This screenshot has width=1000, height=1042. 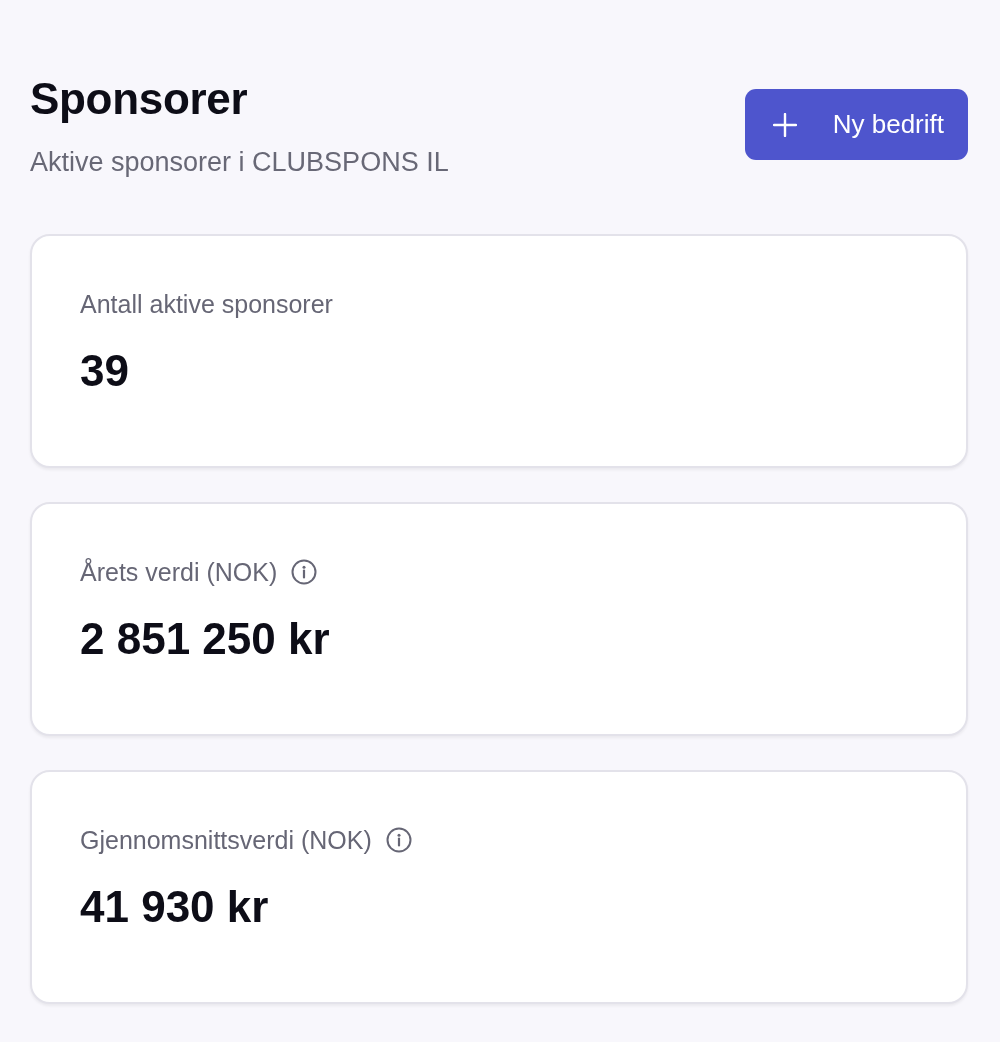 I want to click on stat-label: Gjennomsnittsverdi (NOK), so click(x=226, y=840).